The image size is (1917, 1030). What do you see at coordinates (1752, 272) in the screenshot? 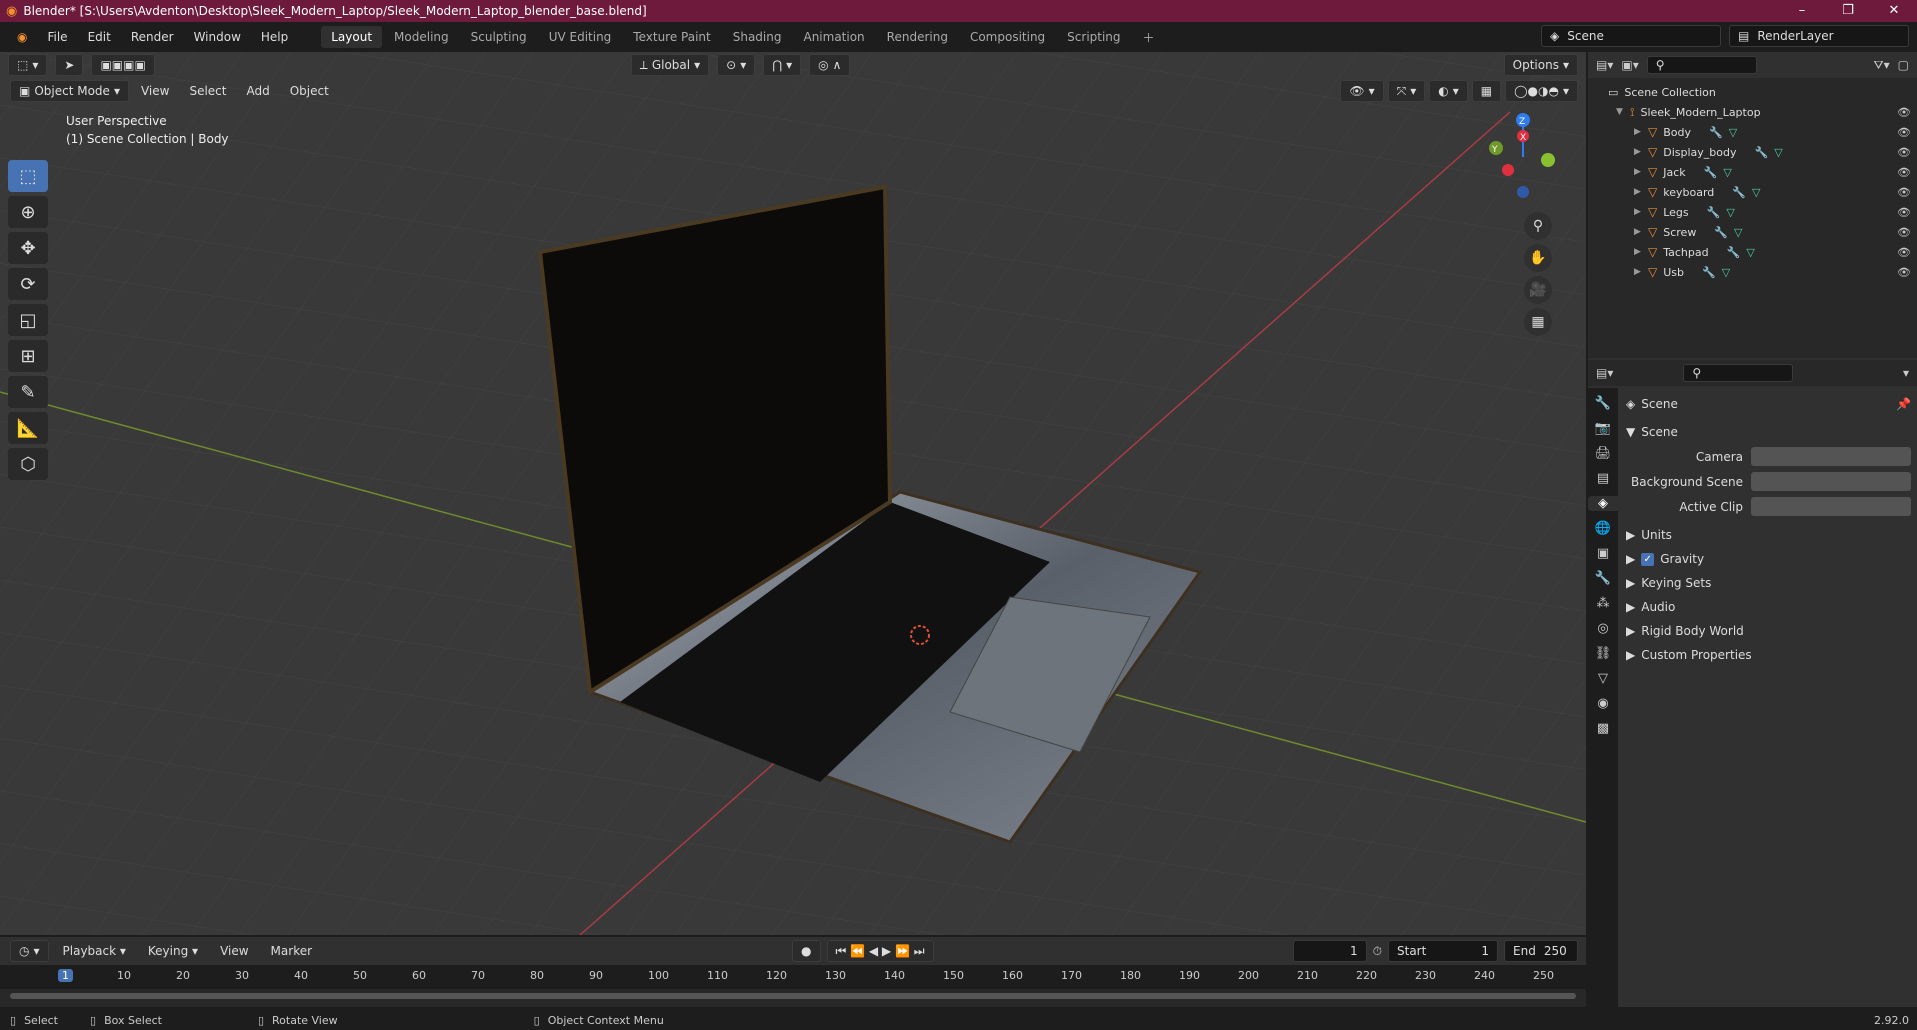
I see `outliner-item-usb: ▶ ▽ Usb 🔧 ▽ 👁` at bounding box center [1752, 272].